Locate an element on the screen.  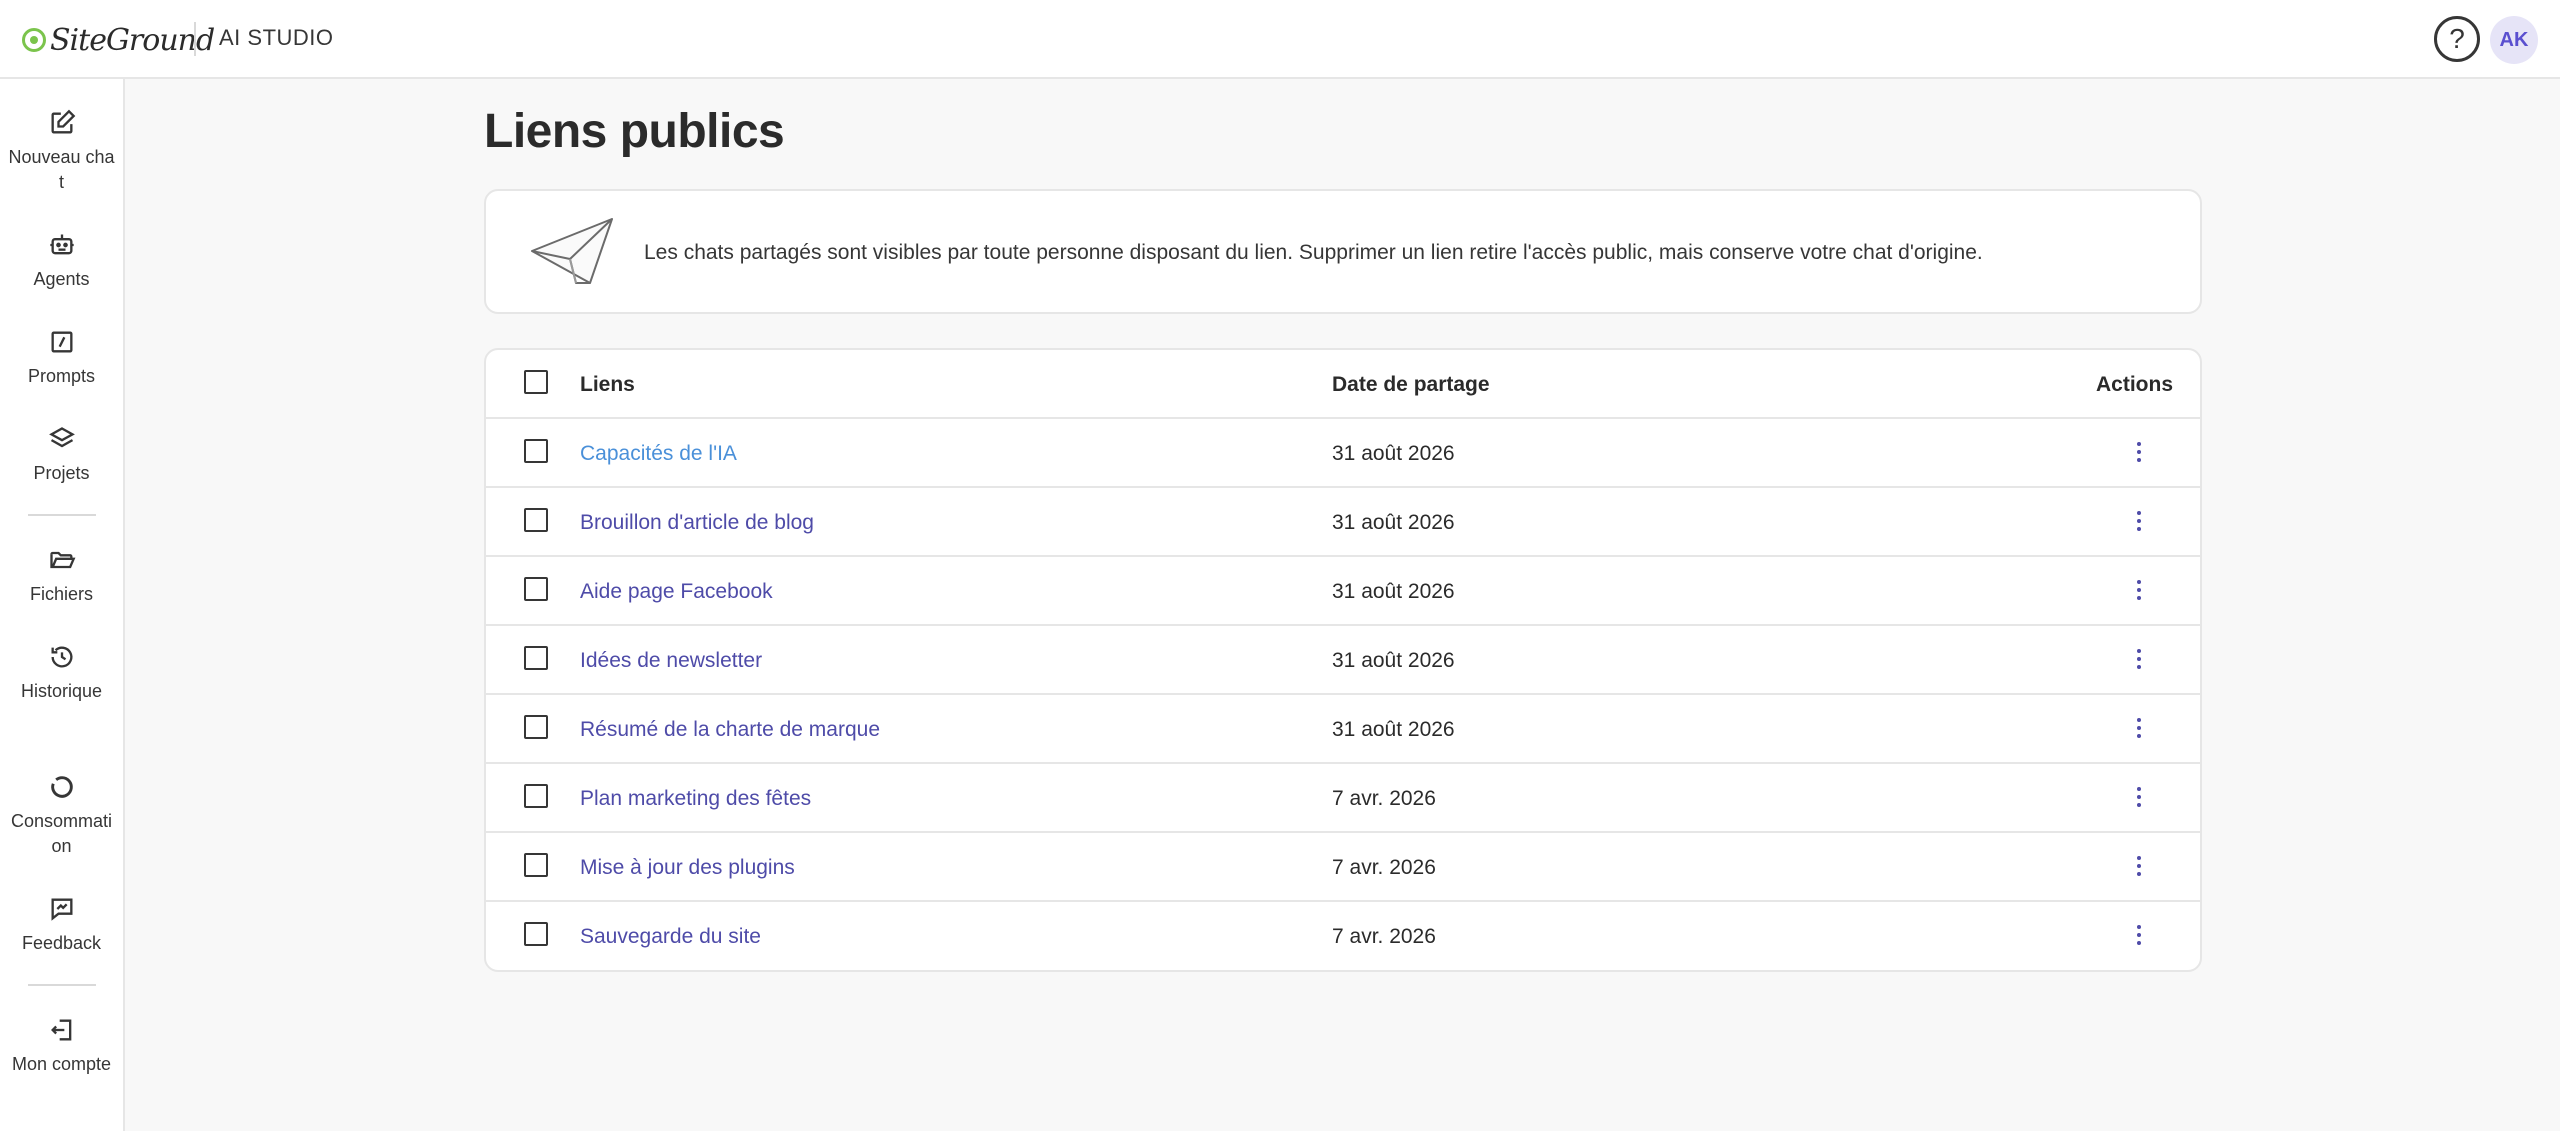
logout-icon is located at coordinates (60, 1030).